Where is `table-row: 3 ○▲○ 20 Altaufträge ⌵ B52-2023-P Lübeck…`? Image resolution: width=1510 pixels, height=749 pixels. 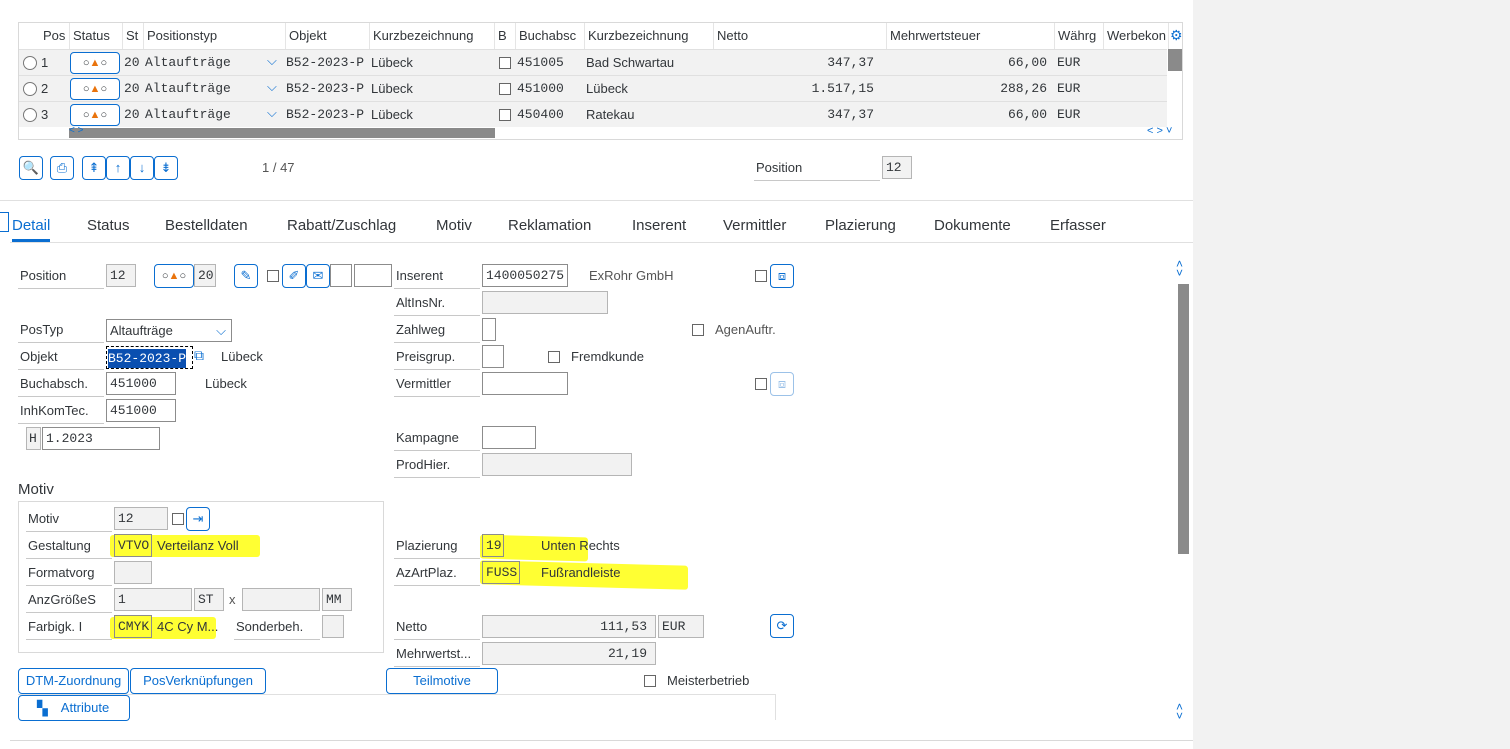
table-row: 3 ○▲○ 20 Altaufträge ⌵ B52-2023-P Lübeck… is located at coordinates (593, 114).